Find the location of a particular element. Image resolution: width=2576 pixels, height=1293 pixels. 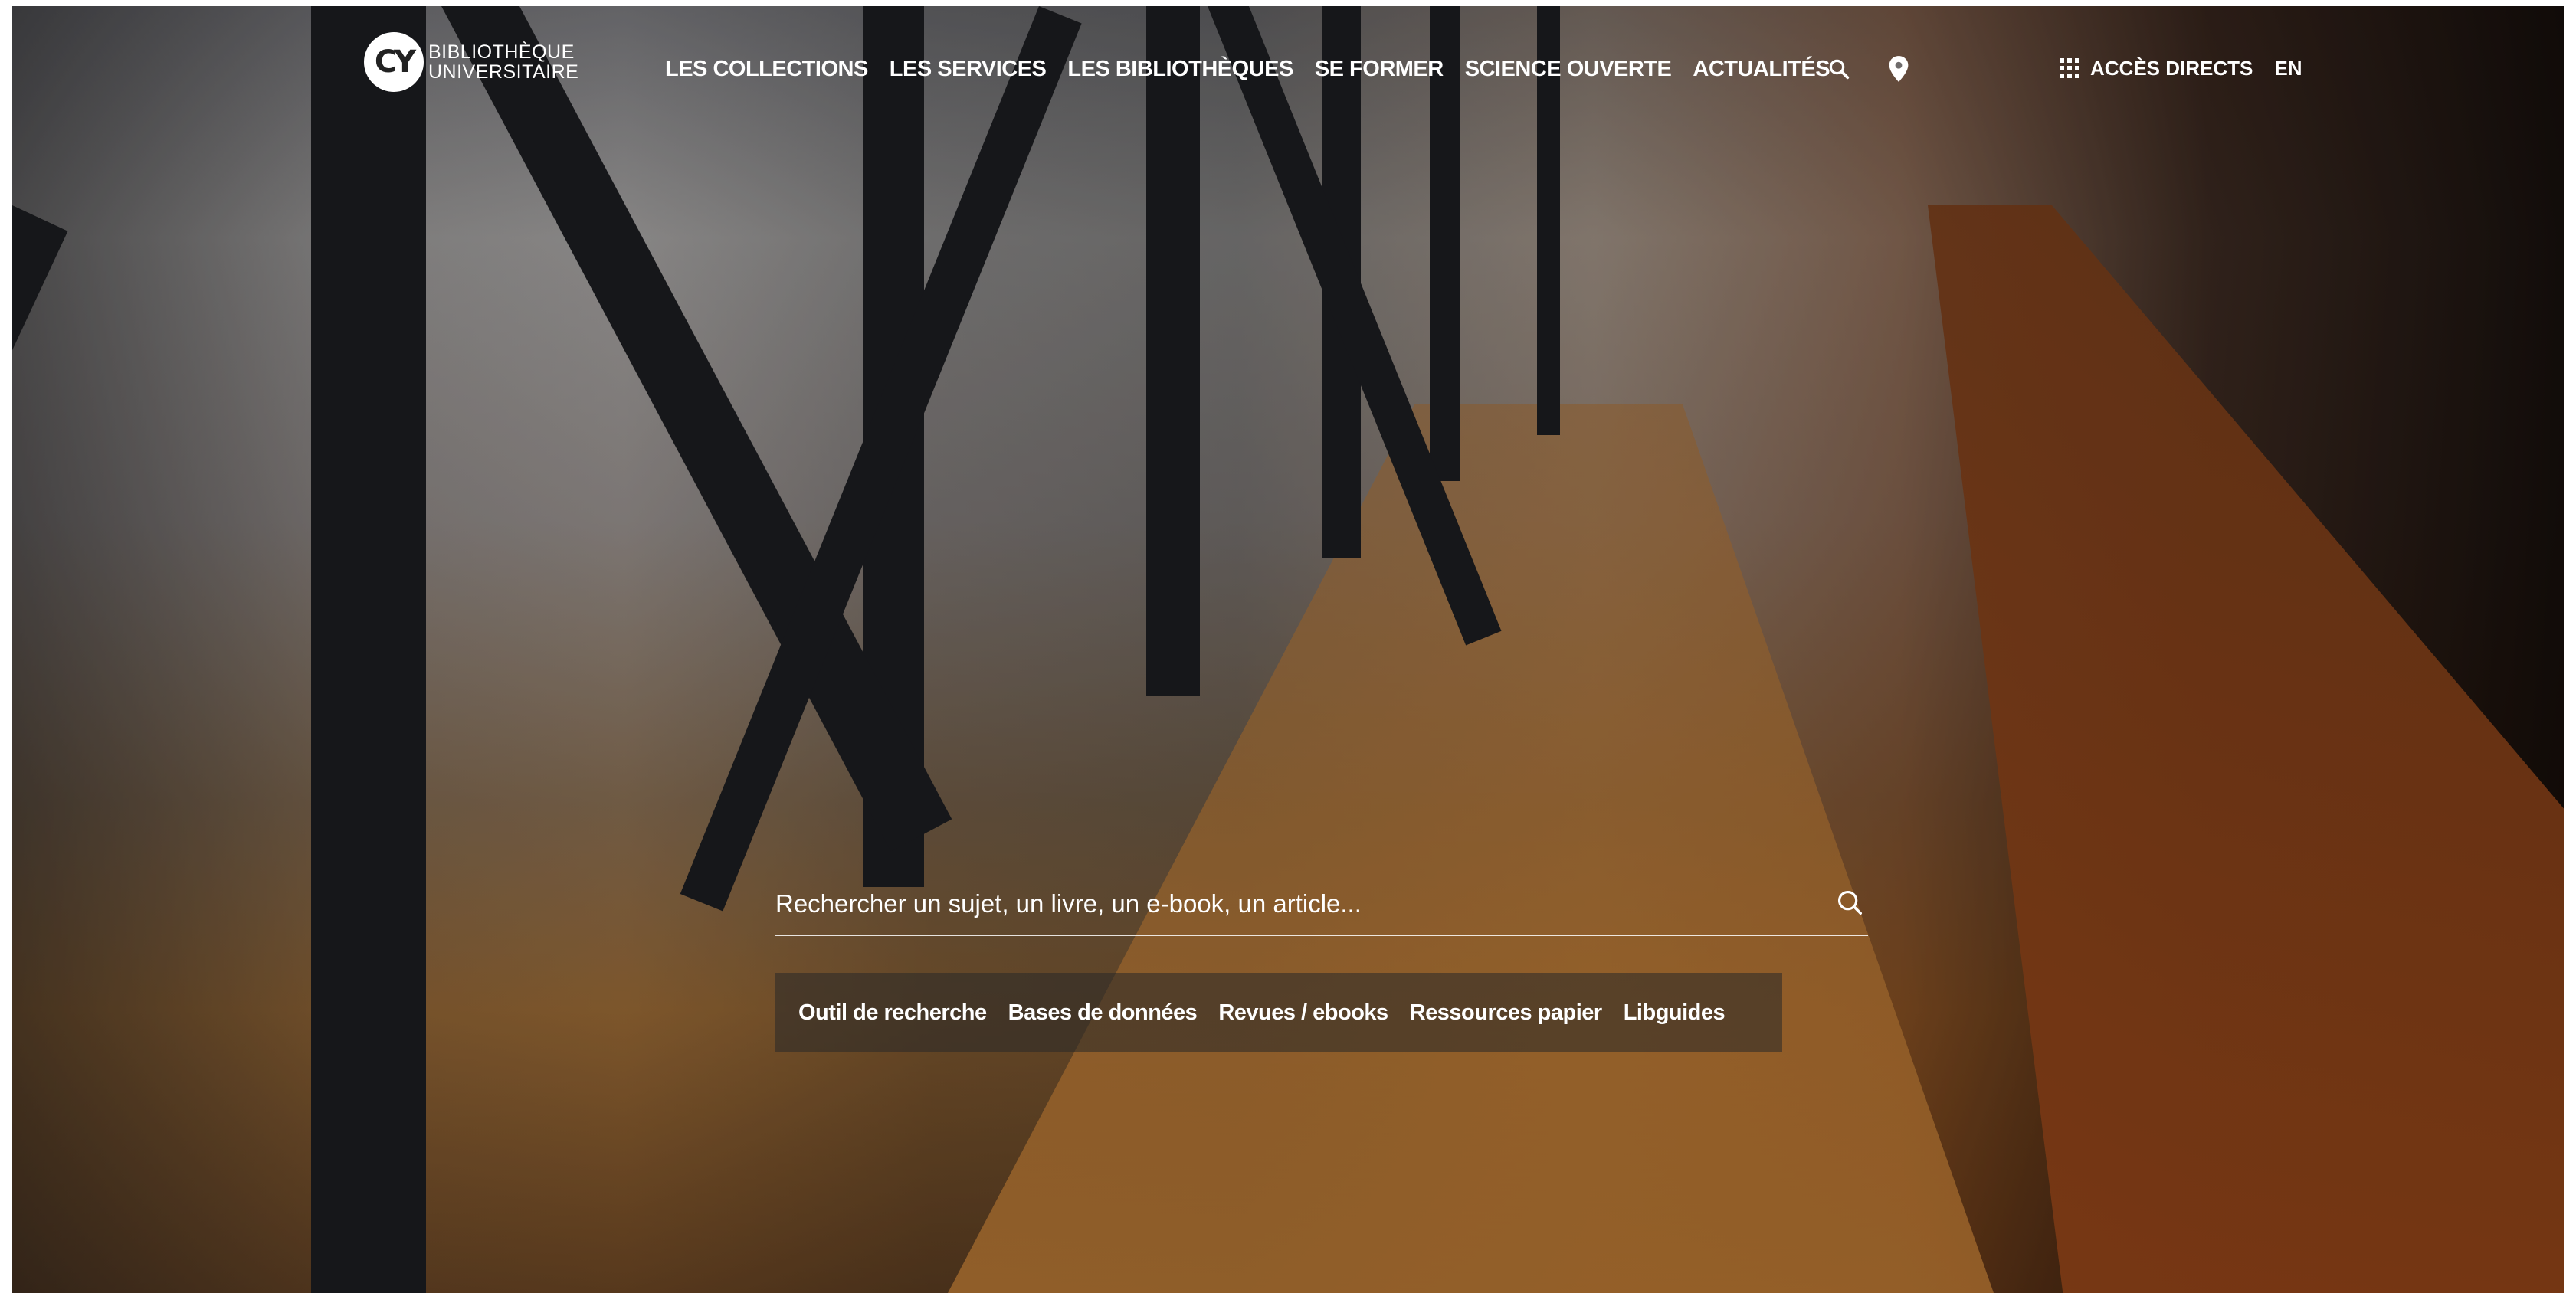

nav-item-services: LES SERVICES is located at coordinates (969, 69).